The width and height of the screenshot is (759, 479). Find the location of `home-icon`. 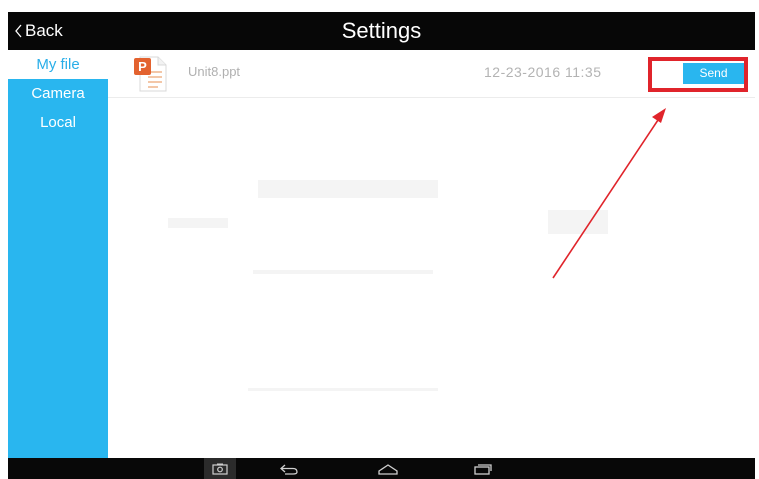

home-icon is located at coordinates (388, 469).